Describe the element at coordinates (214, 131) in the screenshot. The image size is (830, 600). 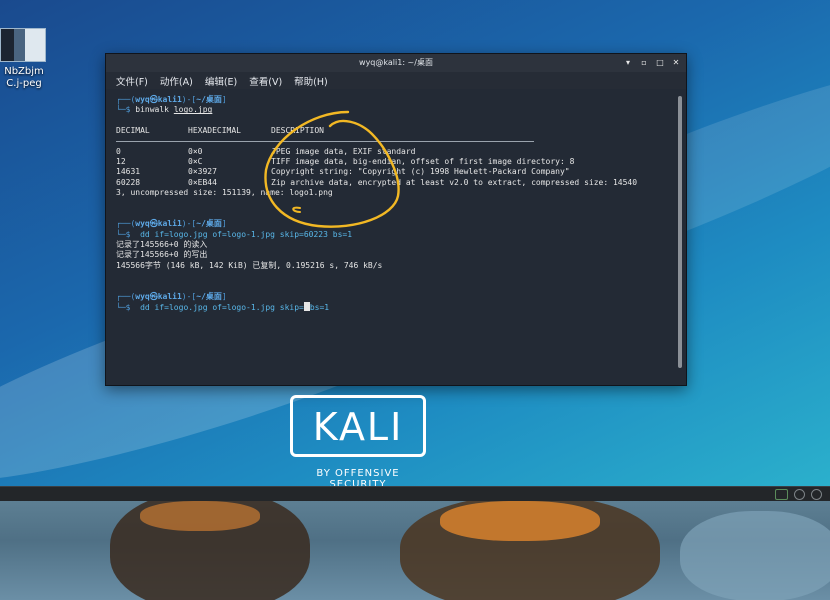
I see `header-hex: HEXADECIMAL` at that location.